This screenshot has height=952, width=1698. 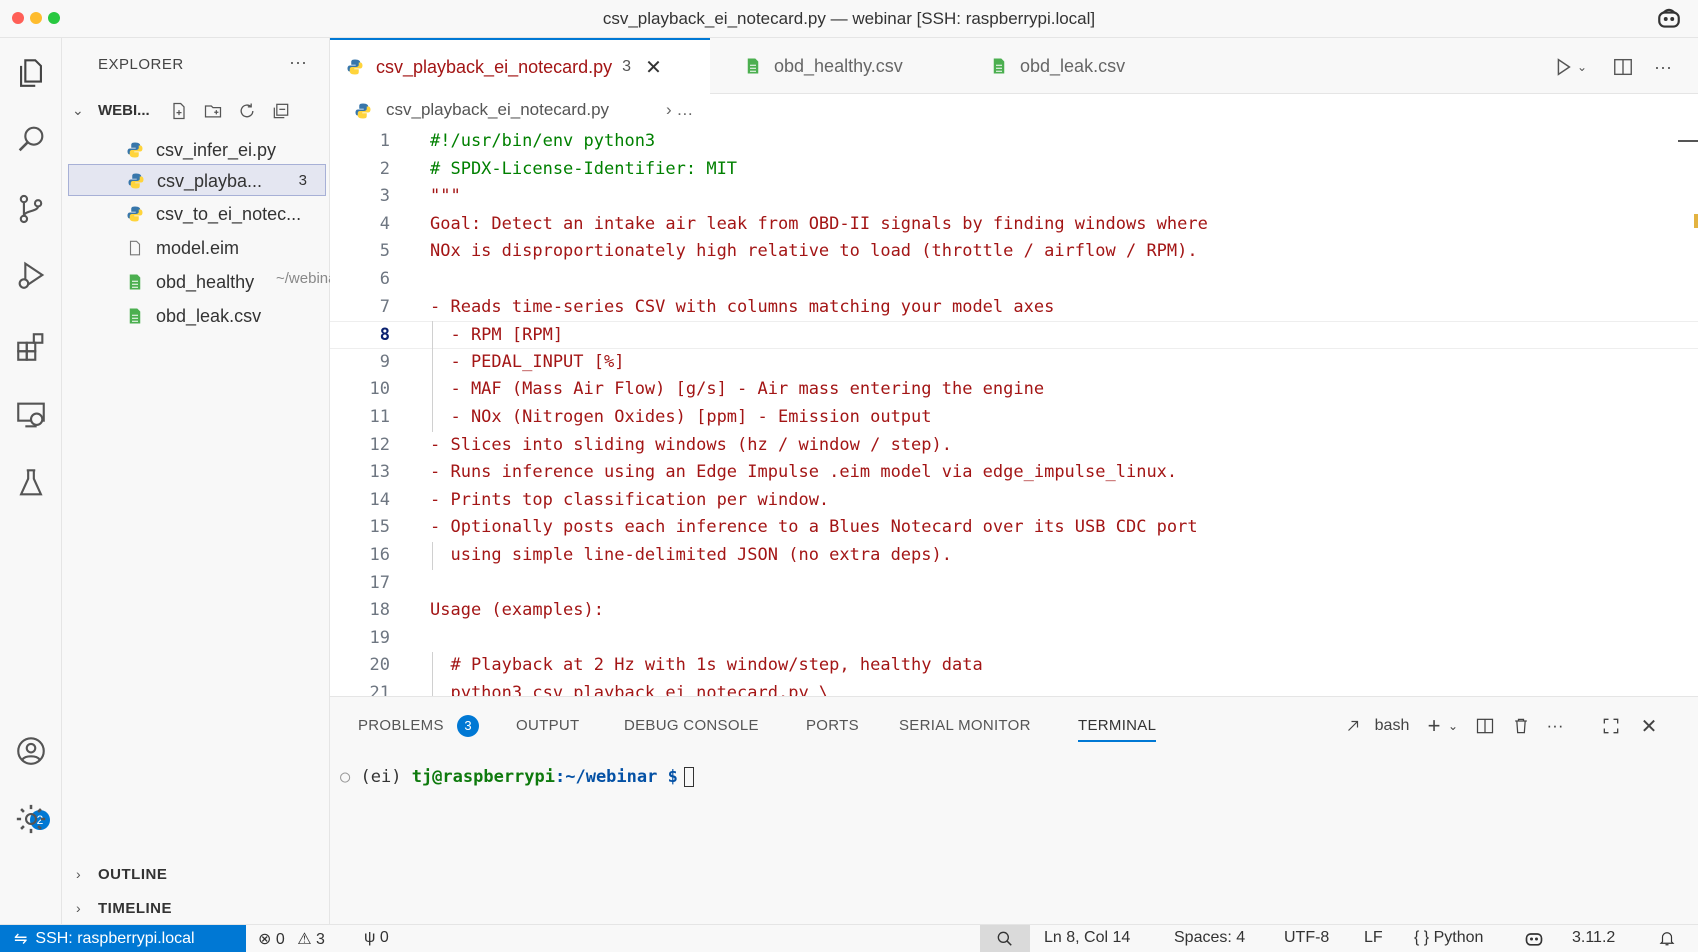 What do you see at coordinates (123, 938) in the screenshot?
I see `remote-indicator: ⇋ SSH: raspberrypi.local` at bounding box center [123, 938].